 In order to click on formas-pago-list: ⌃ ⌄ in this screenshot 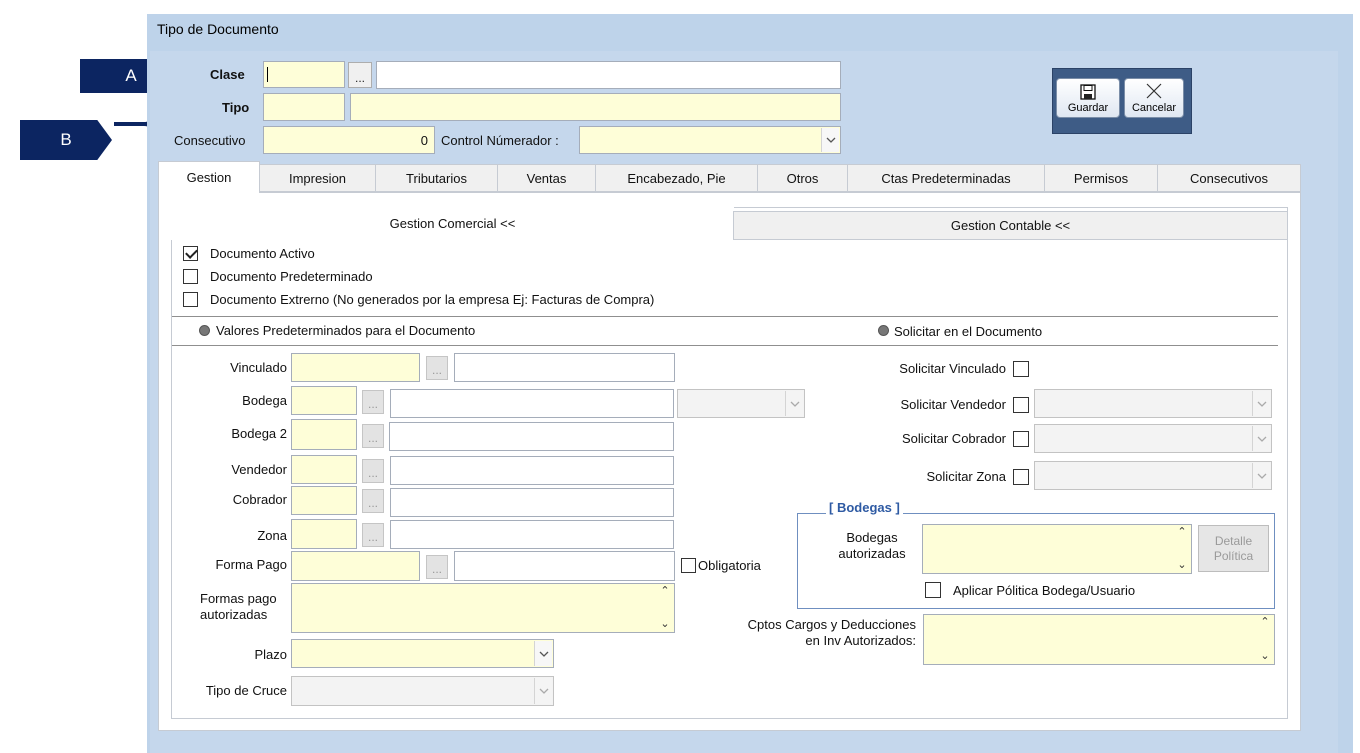, I will do `click(483, 608)`.